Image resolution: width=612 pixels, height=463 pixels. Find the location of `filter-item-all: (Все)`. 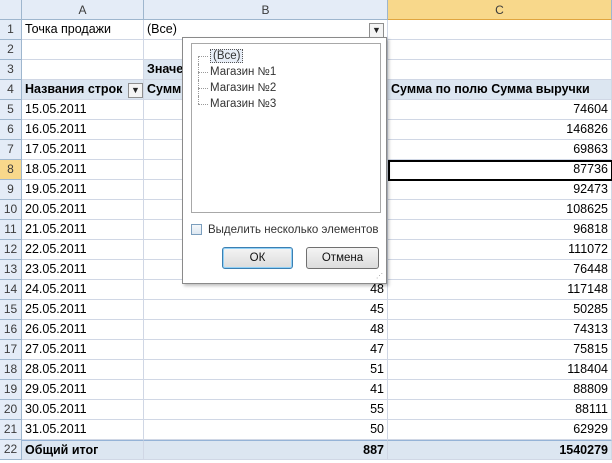

filter-item-all: (Все) is located at coordinates (221, 56).